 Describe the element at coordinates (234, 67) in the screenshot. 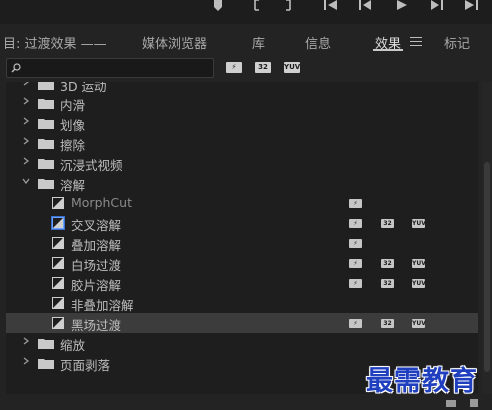

I see `accelerated-effects-filter-button: ⚡` at that location.